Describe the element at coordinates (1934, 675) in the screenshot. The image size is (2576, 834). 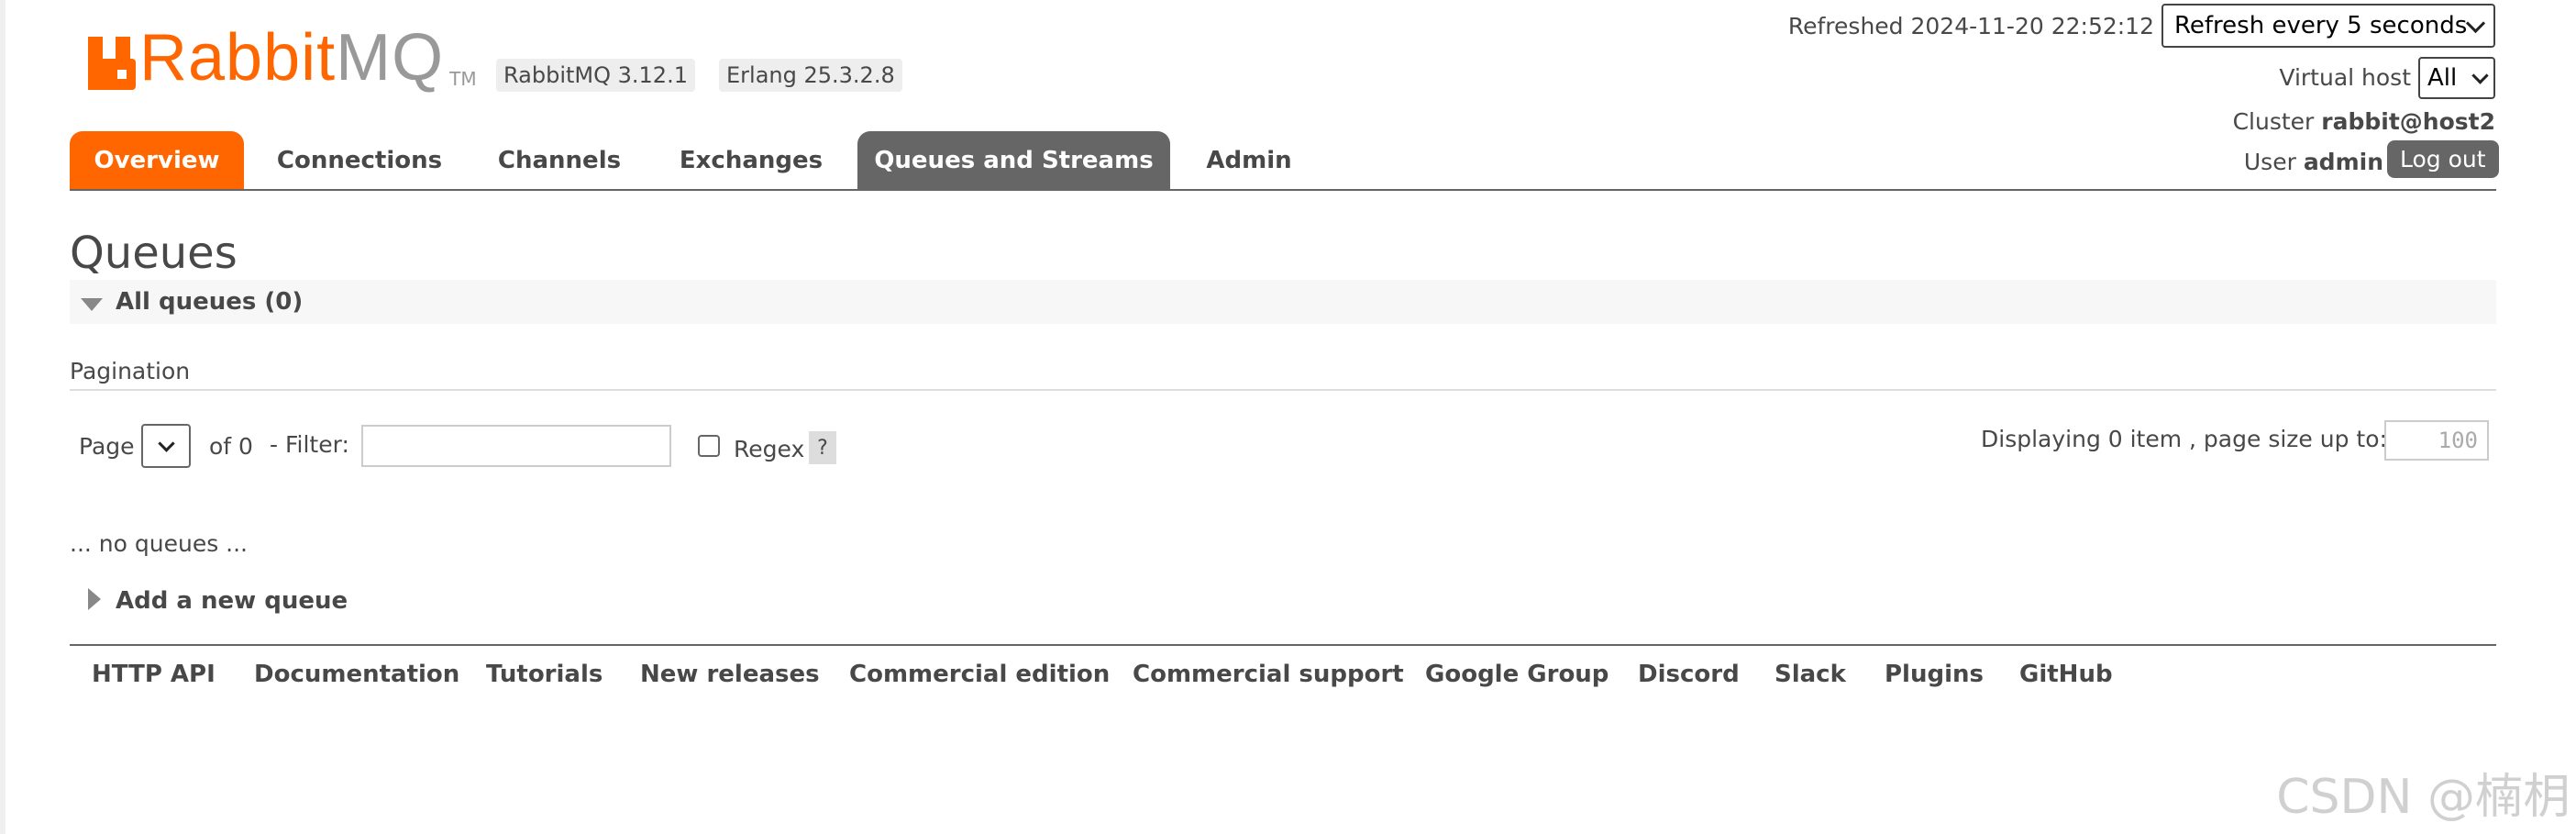
I see `footer-link-plugins: Plugins` at that location.